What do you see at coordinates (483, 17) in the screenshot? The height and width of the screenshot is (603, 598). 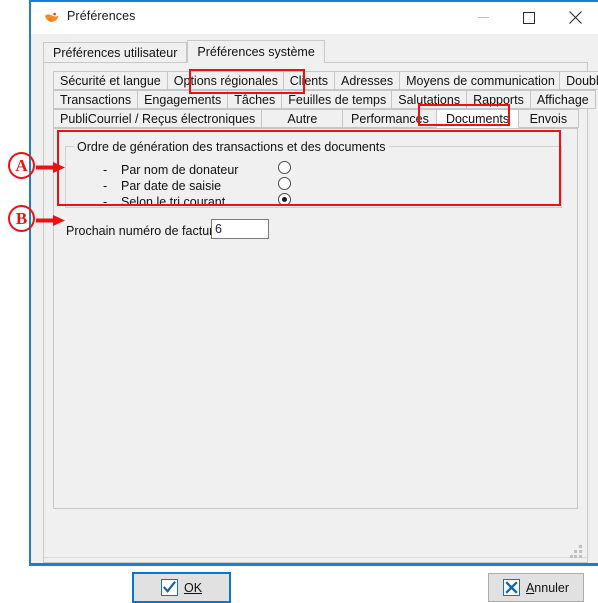 I see `minimize-icon` at bounding box center [483, 17].